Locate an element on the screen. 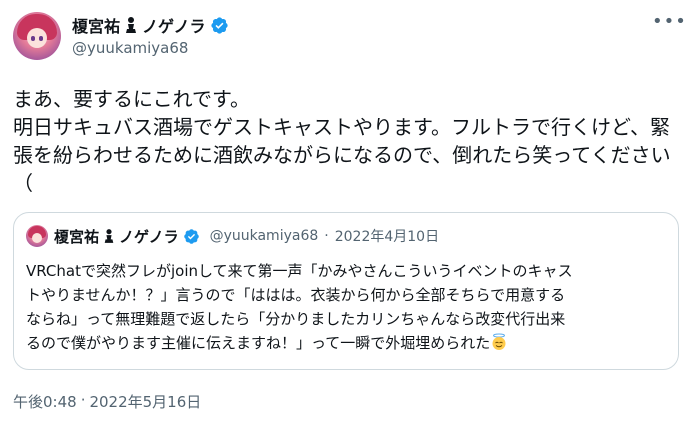 This screenshot has height=424, width=688. tweet-text-line: 張を紛らわせるために酒飲みながらになるので、倒れたら笑ってください is located at coordinates (342, 155).